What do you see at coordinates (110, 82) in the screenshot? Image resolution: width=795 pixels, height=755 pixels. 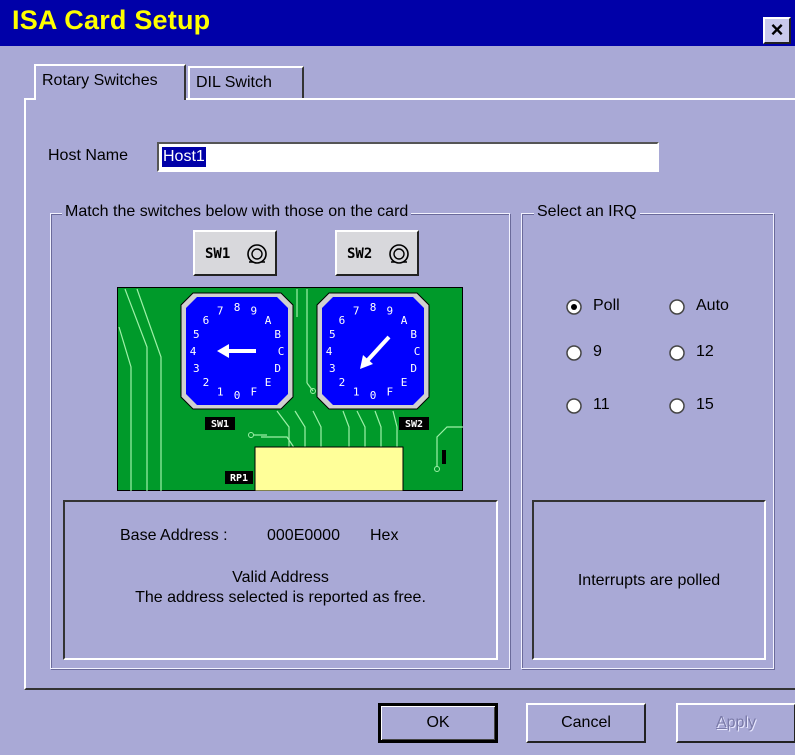 I see `tab-rotary-switches: Rotary Switches` at bounding box center [110, 82].